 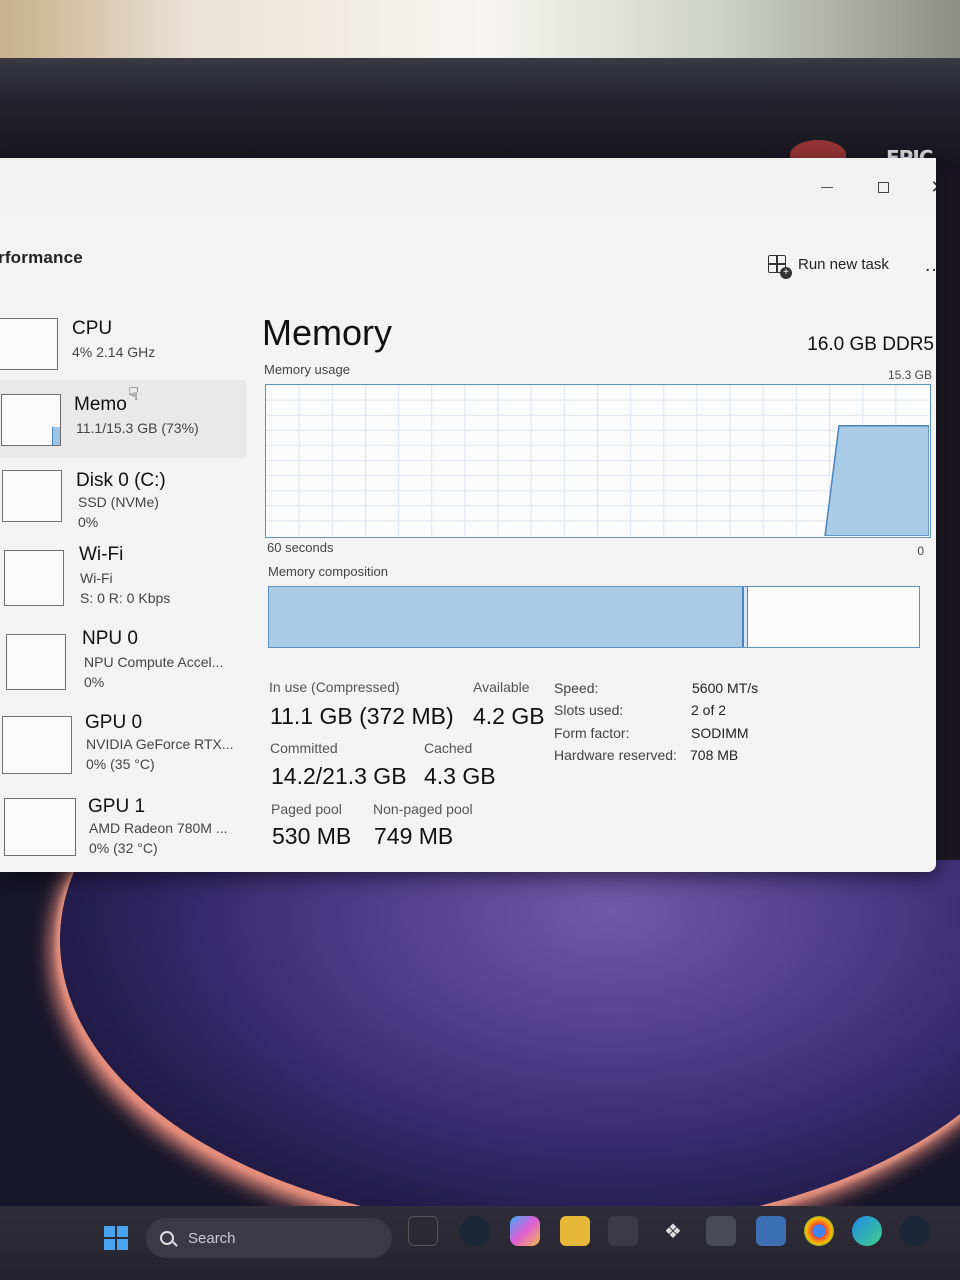 What do you see at coordinates (32, 496) in the screenshot?
I see `disk-thumbnail-graph` at bounding box center [32, 496].